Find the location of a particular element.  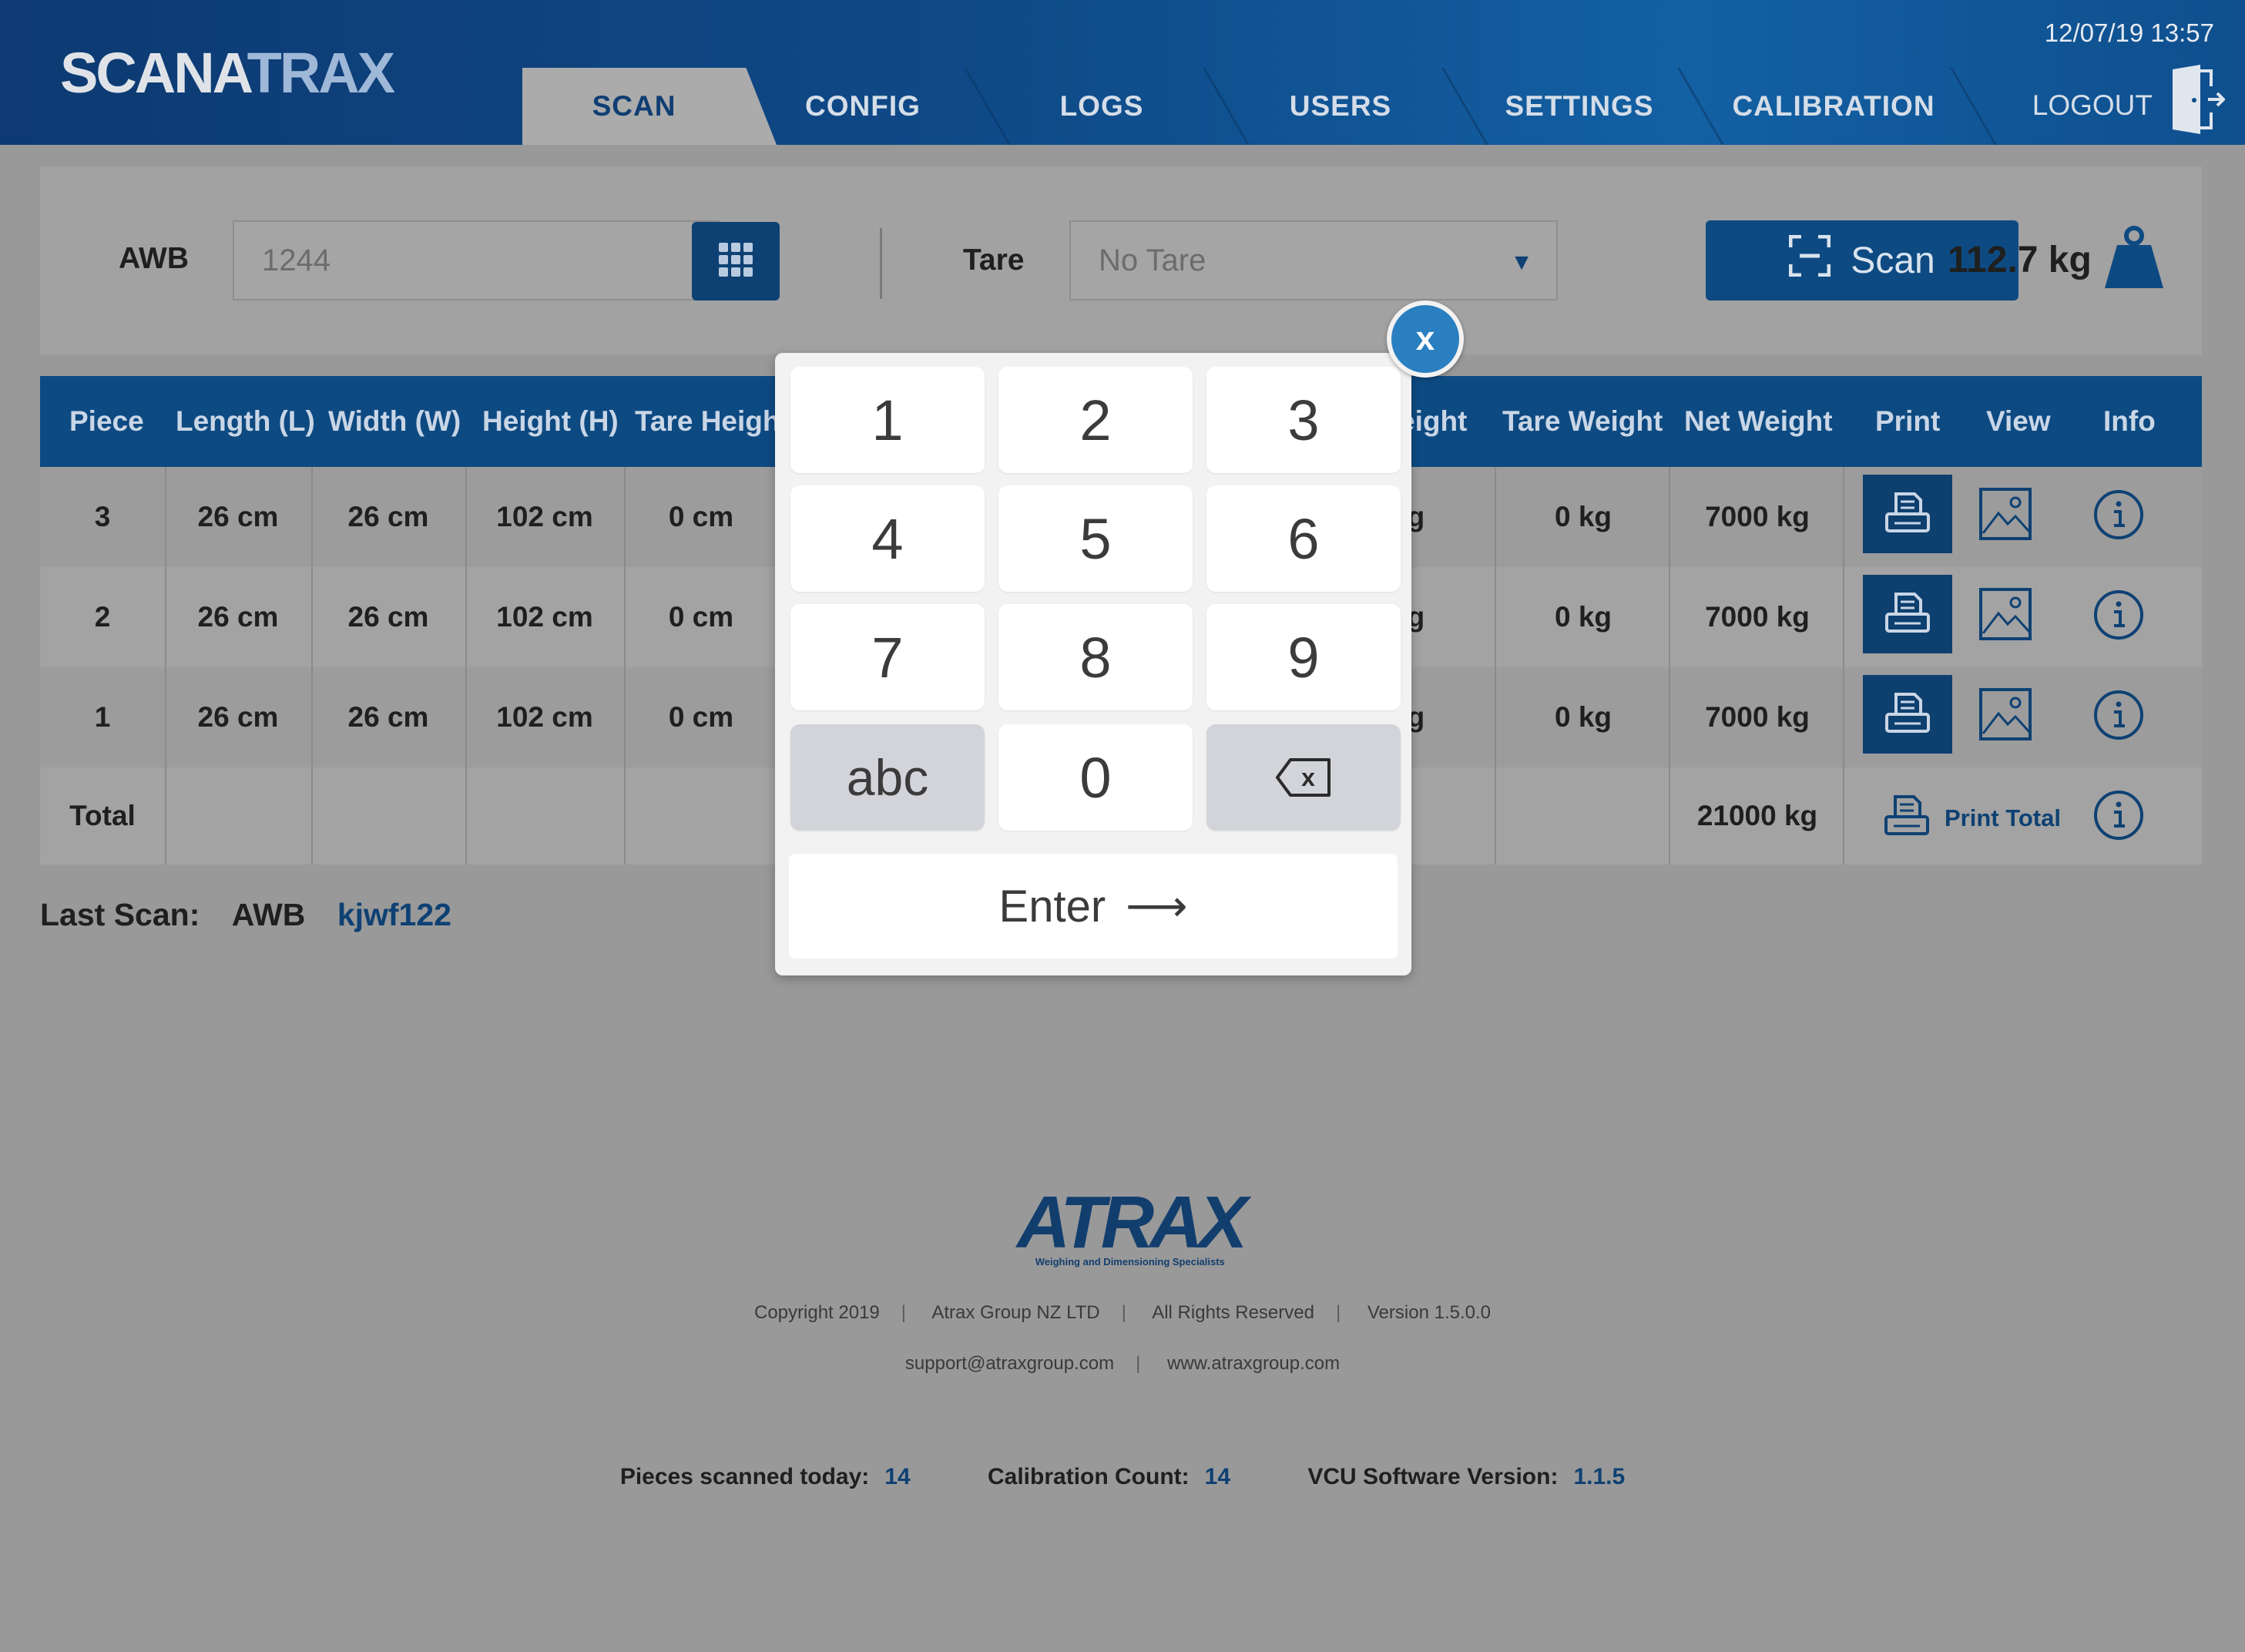

logout-button: LOGOUT is located at coordinates (2092, 106).